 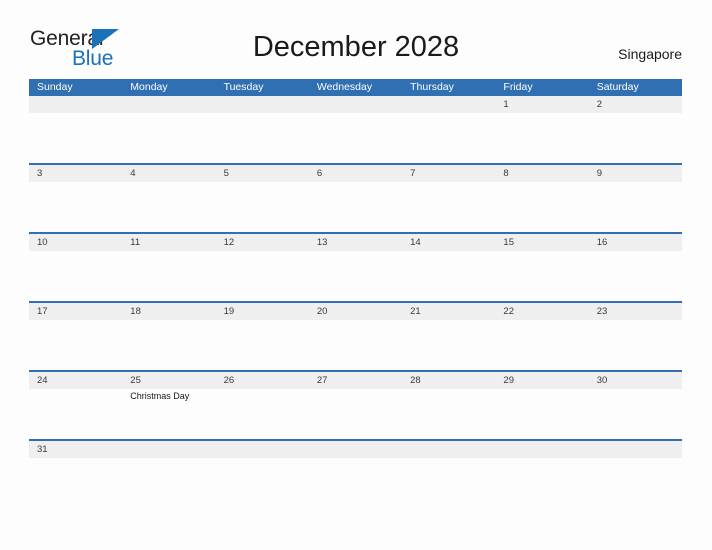 What do you see at coordinates (617, 87) in the screenshot?
I see `dow-saturday: Saturday` at bounding box center [617, 87].